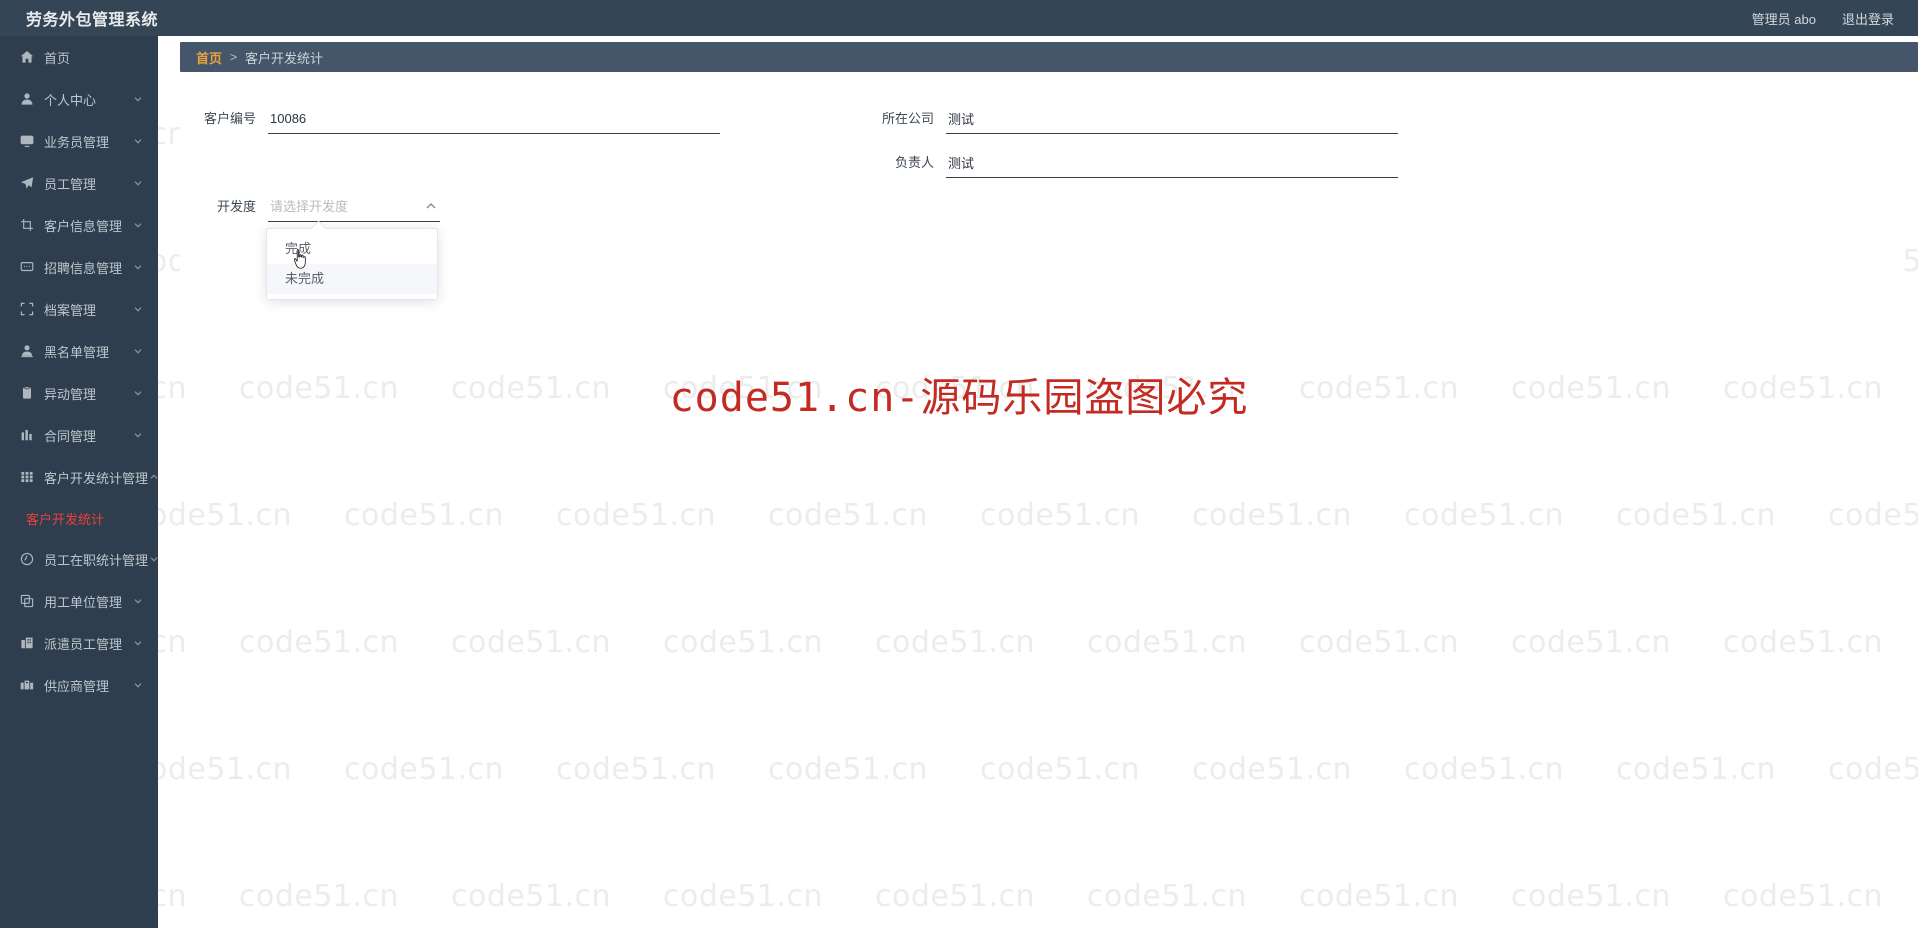  What do you see at coordinates (70, 184) in the screenshot?
I see `sidebar-item-label: 员工管理` at bounding box center [70, 184].